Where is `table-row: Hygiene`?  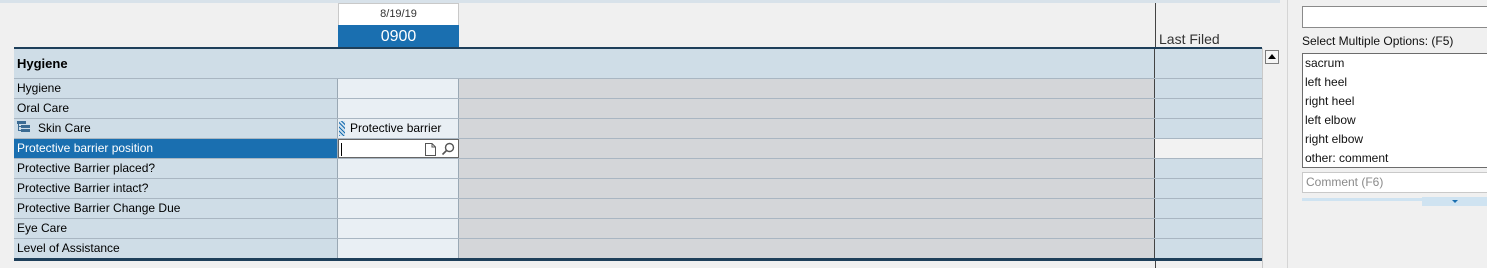 table-row: Hygiene is located at coordinates (638, 89).